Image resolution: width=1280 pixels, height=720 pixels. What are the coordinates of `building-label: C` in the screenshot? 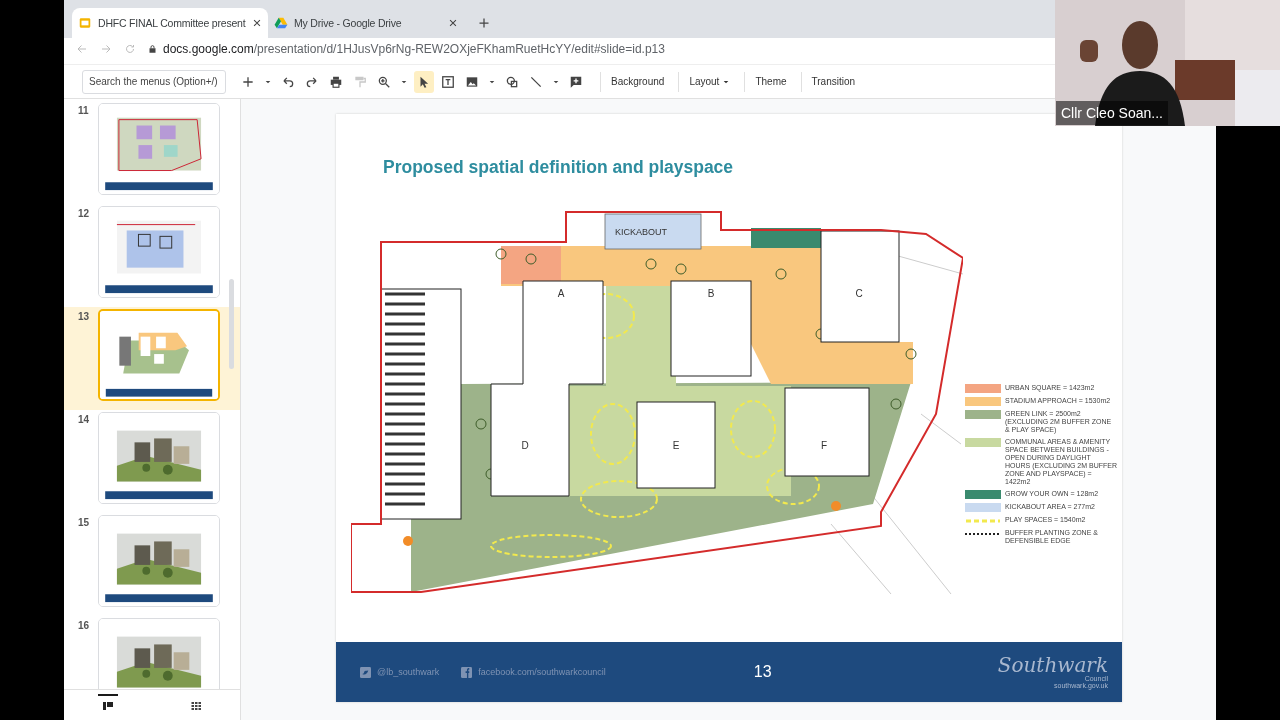 It's located at (859, 293).